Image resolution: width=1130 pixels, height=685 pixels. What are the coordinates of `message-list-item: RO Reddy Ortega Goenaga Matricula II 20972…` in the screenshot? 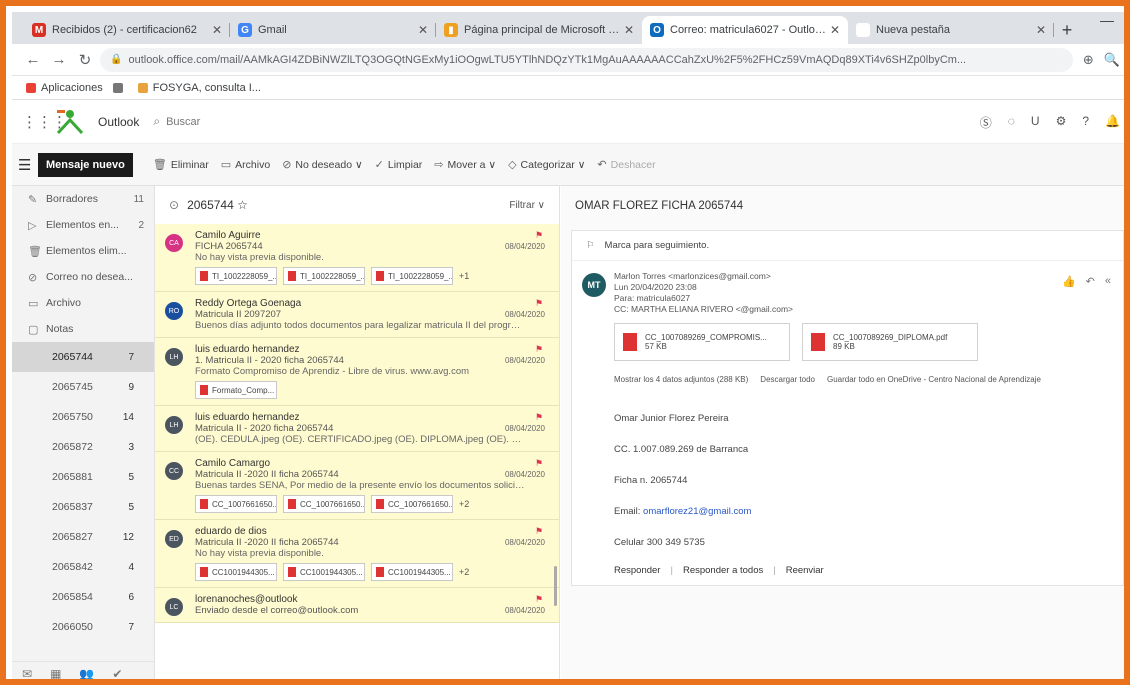 It's located at (357, 315).